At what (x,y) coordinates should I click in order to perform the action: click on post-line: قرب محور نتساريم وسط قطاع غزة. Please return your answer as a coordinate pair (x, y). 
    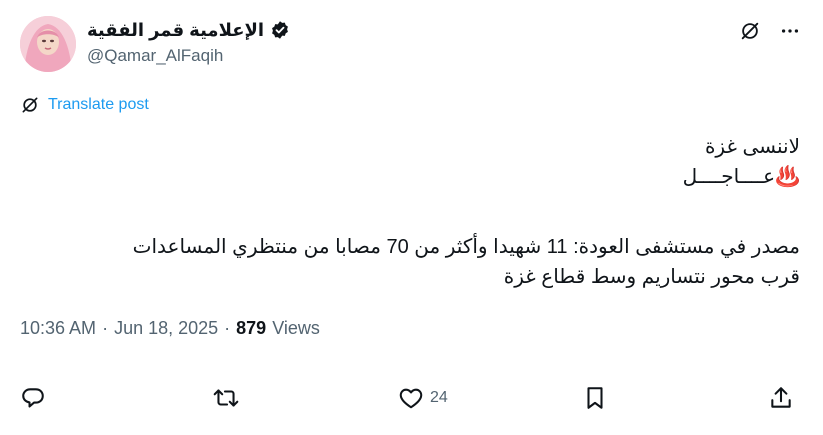
    Looking at the image, I should click on (651, 277).